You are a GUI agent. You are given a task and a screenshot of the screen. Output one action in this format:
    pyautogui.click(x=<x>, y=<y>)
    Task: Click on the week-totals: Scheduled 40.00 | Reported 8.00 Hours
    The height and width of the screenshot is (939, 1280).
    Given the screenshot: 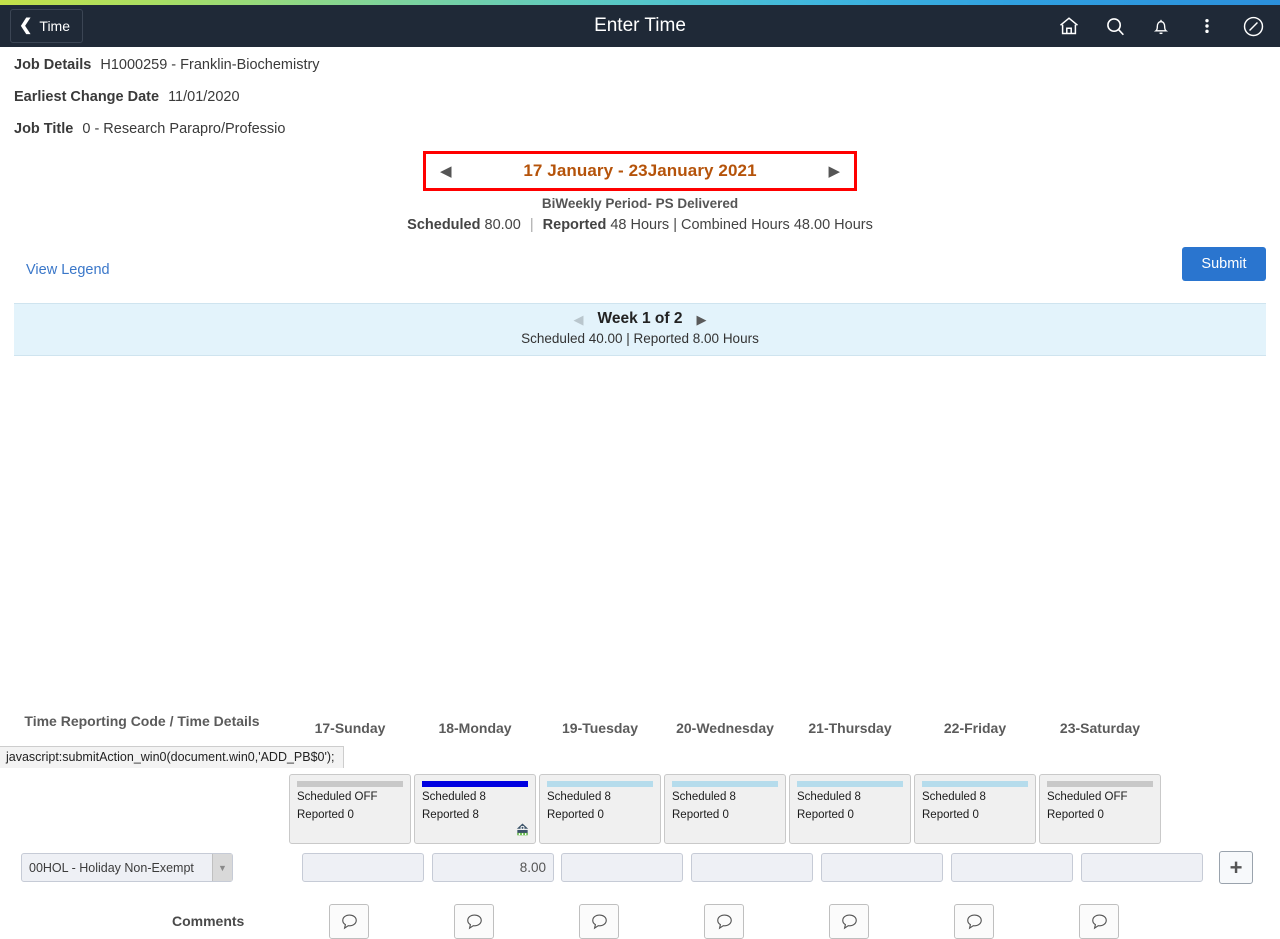 What is the action you would take?
    pyautogui.click(x=640, y=338)
    